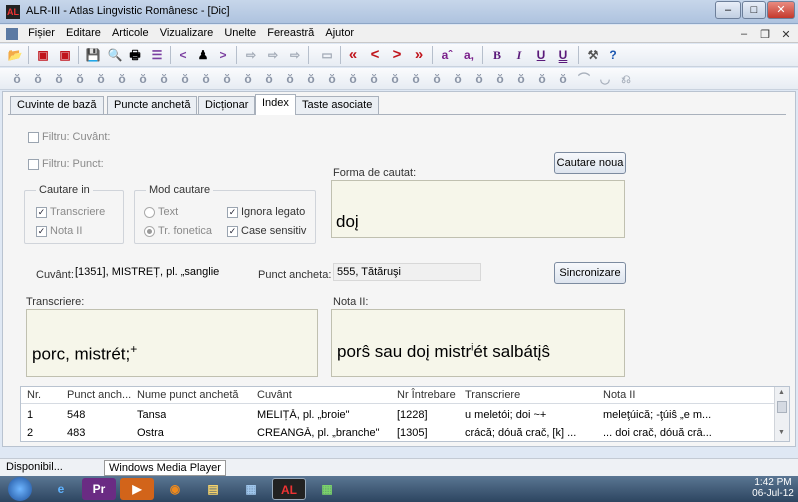  What do you see at coordinates (61, 489) in the screenshot?
I see `ie-task-icon: e` at bounding box center [61, 489].